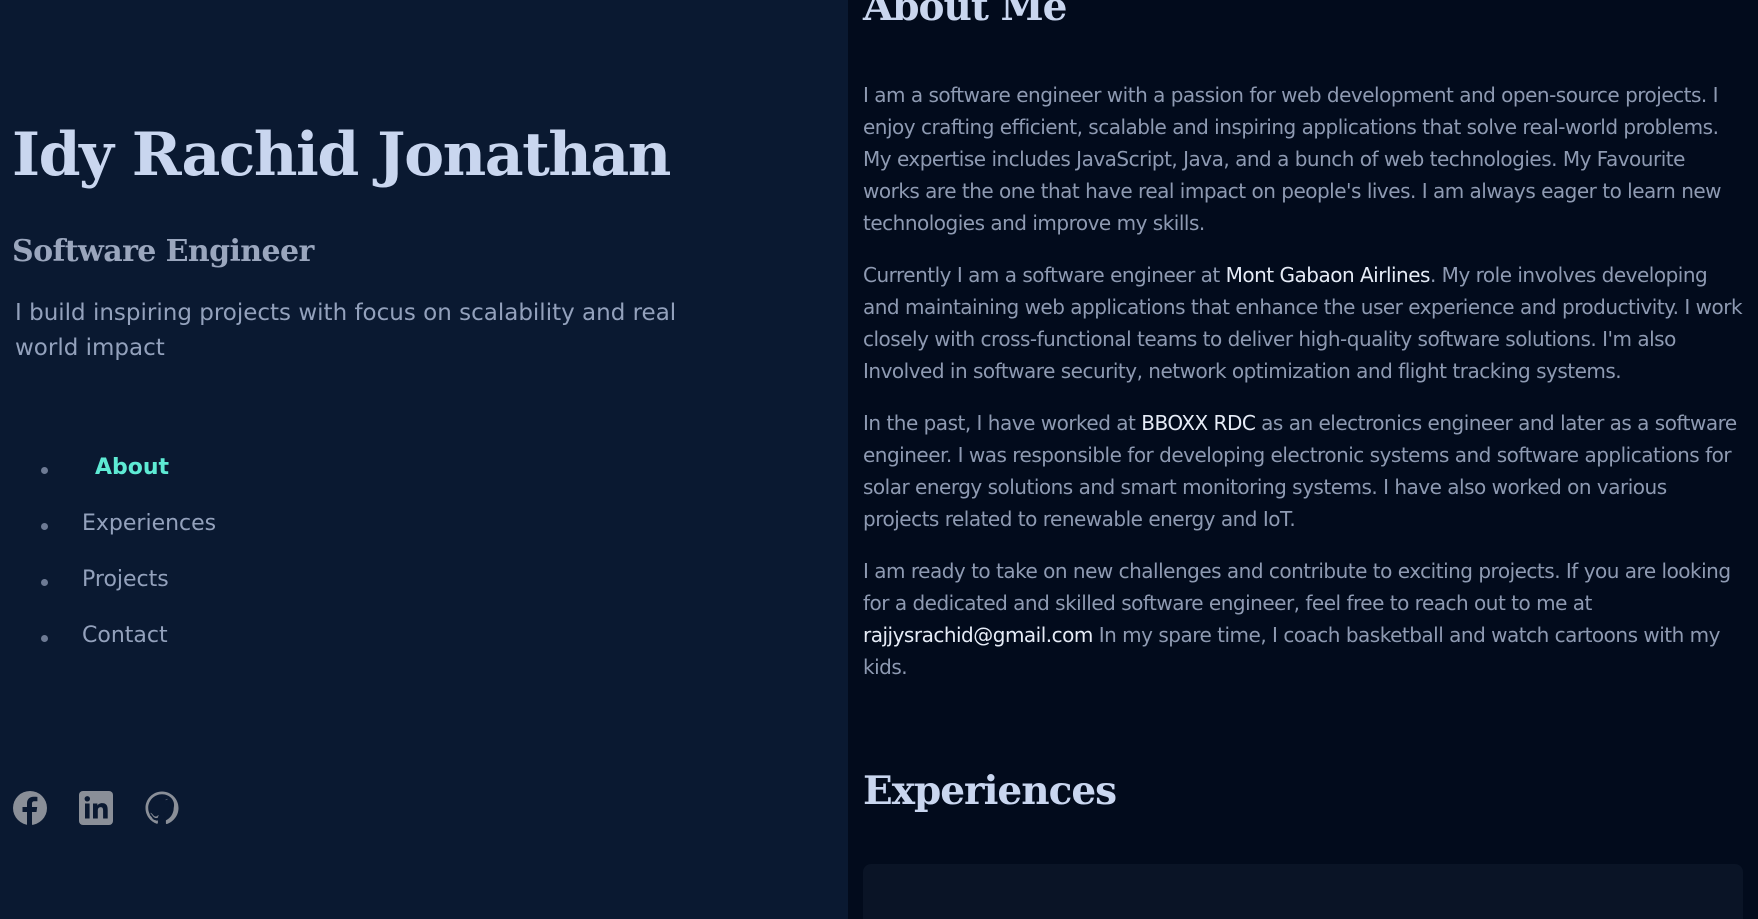 This screenshot has height=919, width=1758. I want to click on experience-card, so click(1303, 891).